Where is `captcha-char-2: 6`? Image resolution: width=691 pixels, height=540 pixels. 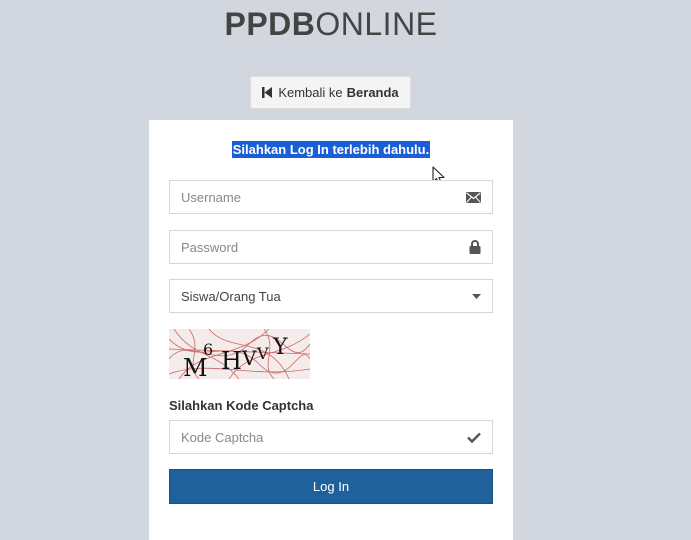 captcha-char-2: 6 is located at coordinates (208, 349).